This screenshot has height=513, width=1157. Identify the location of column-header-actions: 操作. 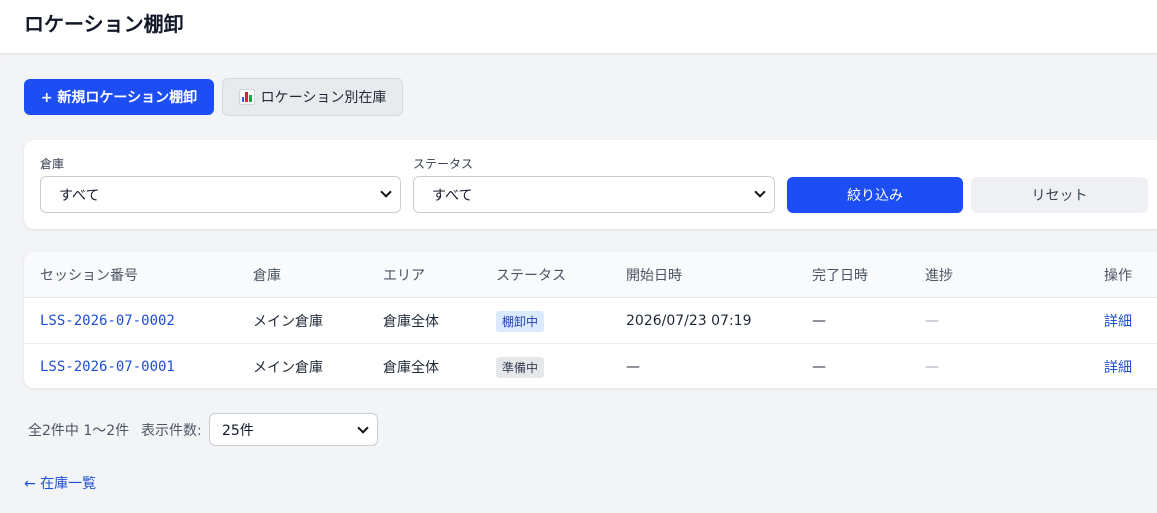
(1118, 276).